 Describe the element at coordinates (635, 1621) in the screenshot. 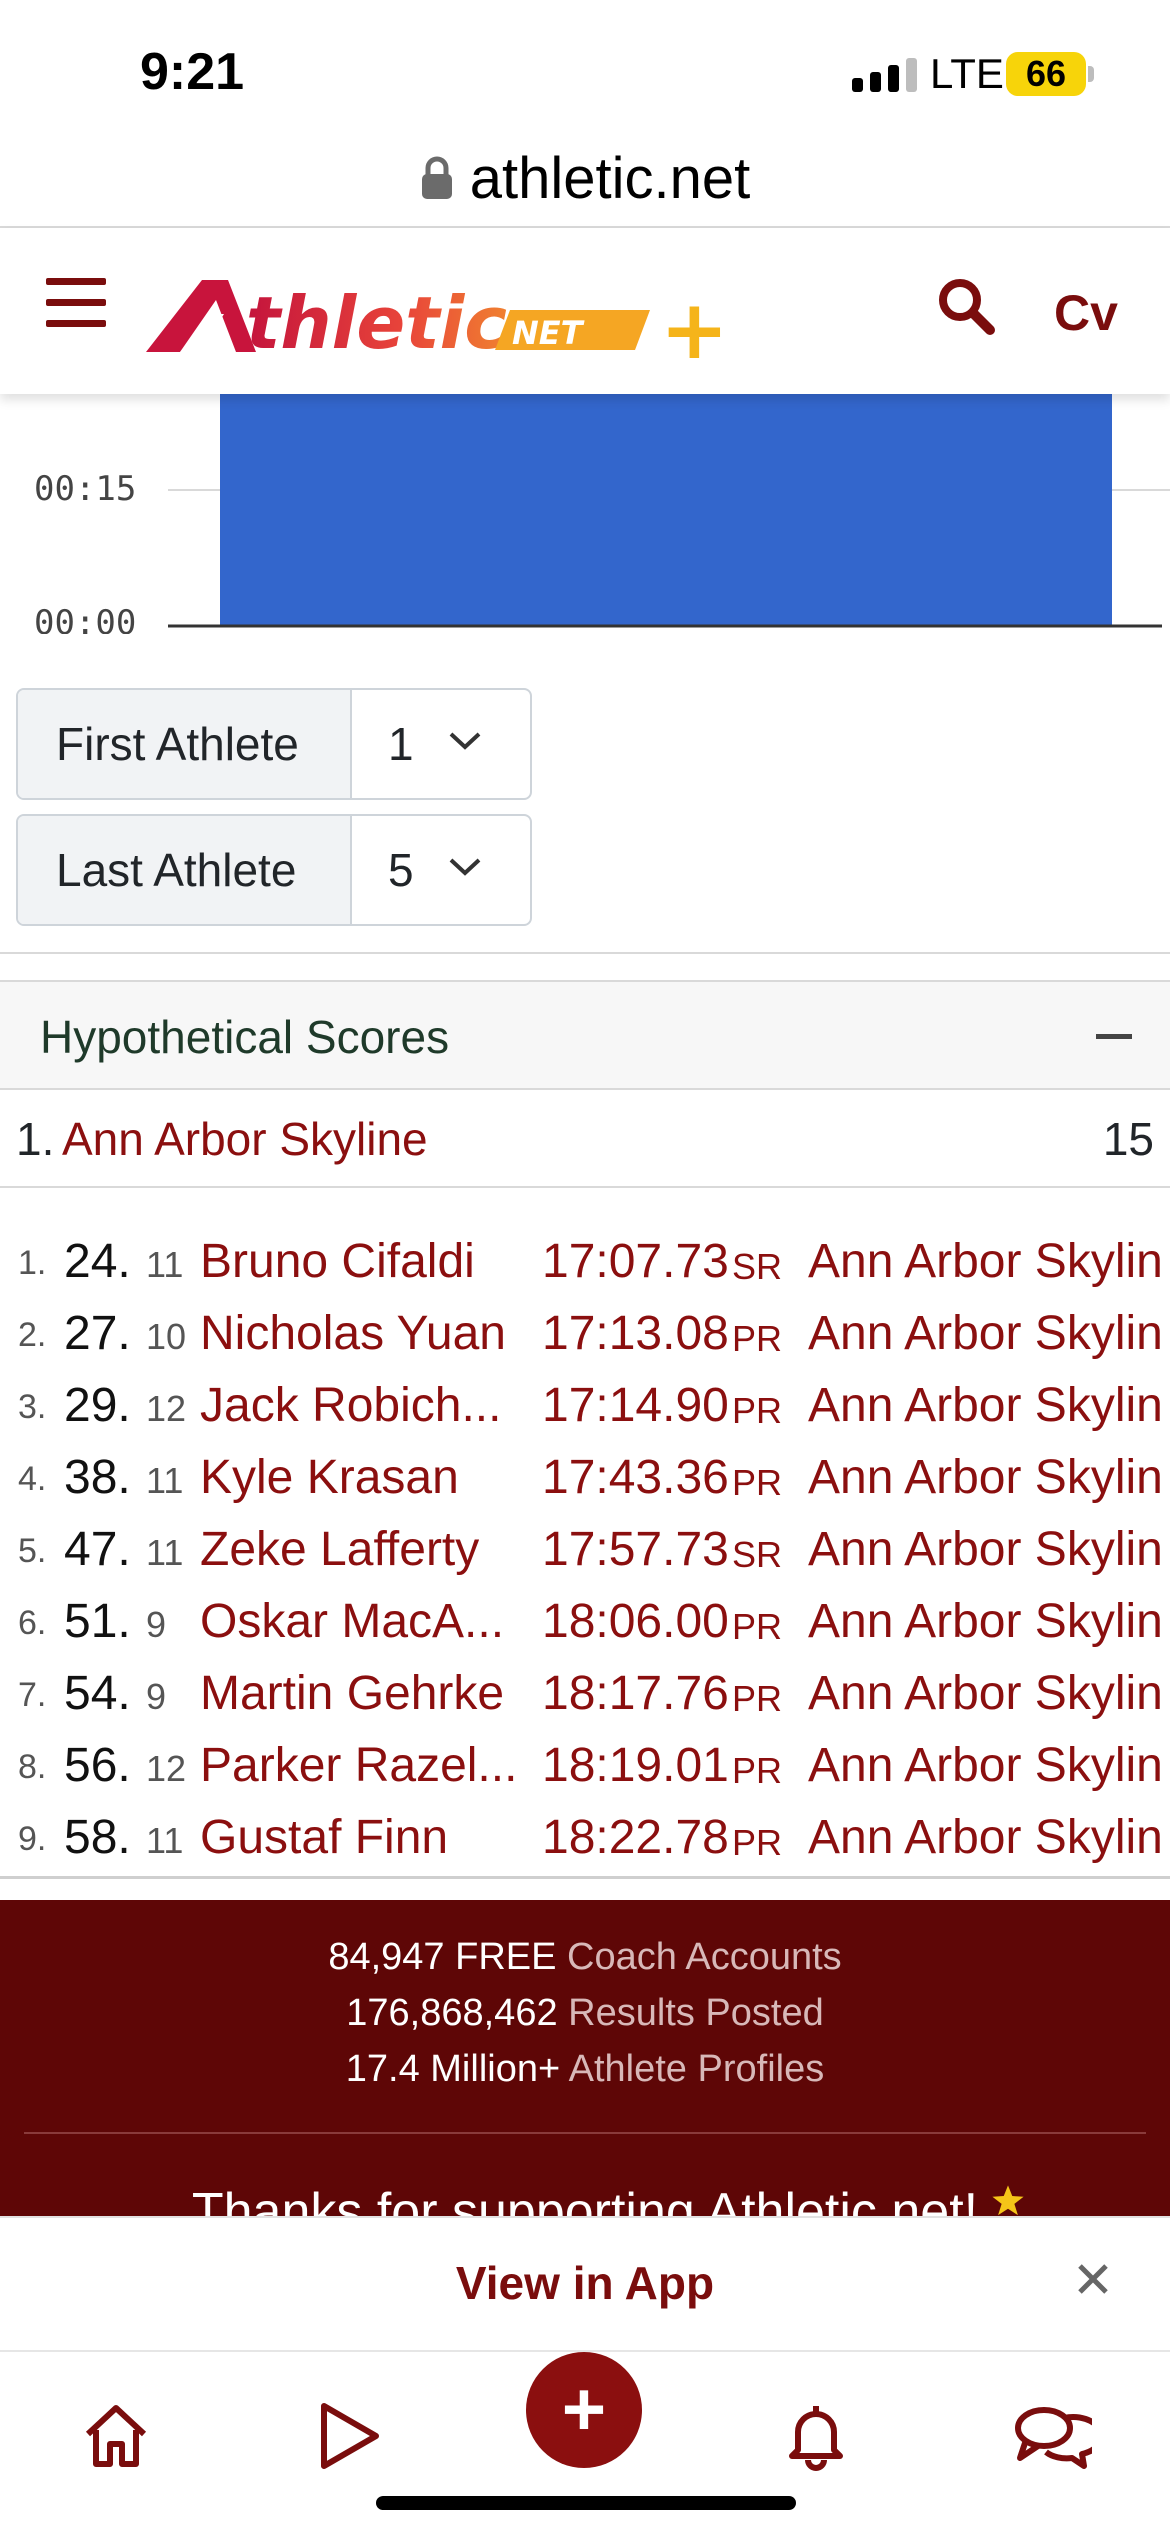

I see `result-time-link: 18:06.00` at that location.